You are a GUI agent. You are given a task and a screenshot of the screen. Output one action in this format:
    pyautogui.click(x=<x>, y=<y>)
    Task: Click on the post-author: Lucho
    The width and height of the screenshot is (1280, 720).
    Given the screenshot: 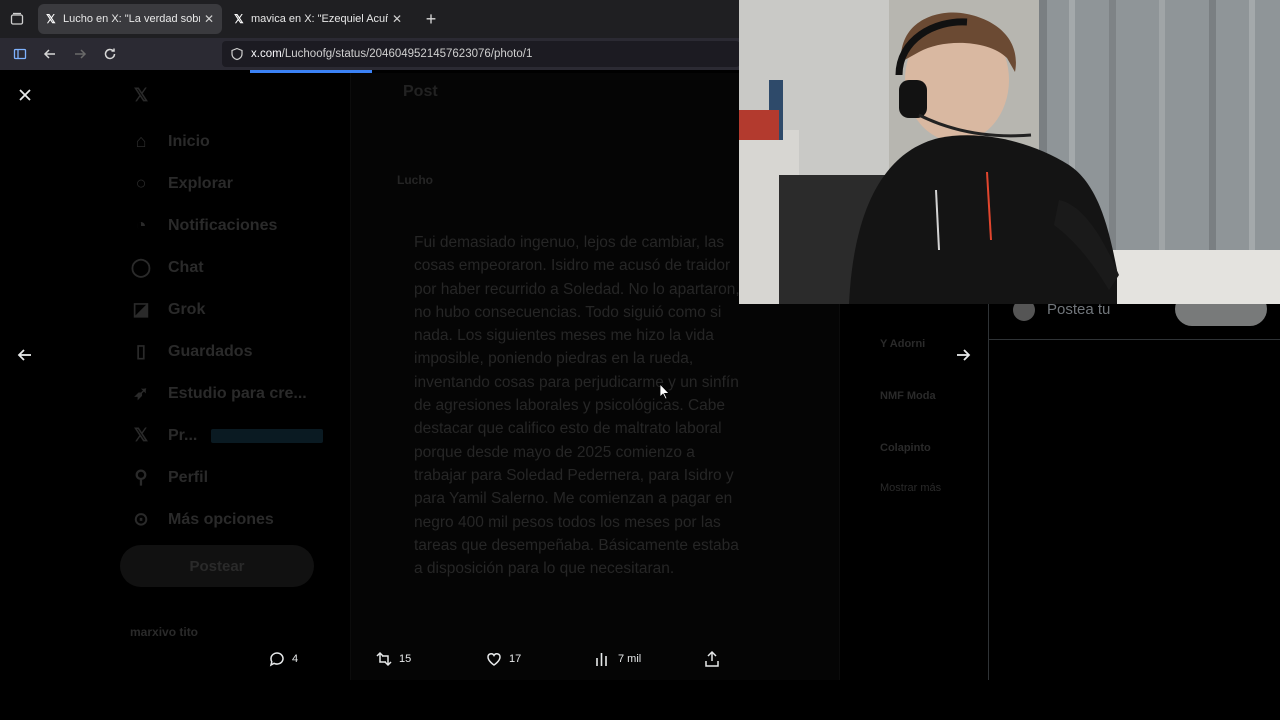 What is the action you would take?
    pyautogui.click(x=415, y=180)
    